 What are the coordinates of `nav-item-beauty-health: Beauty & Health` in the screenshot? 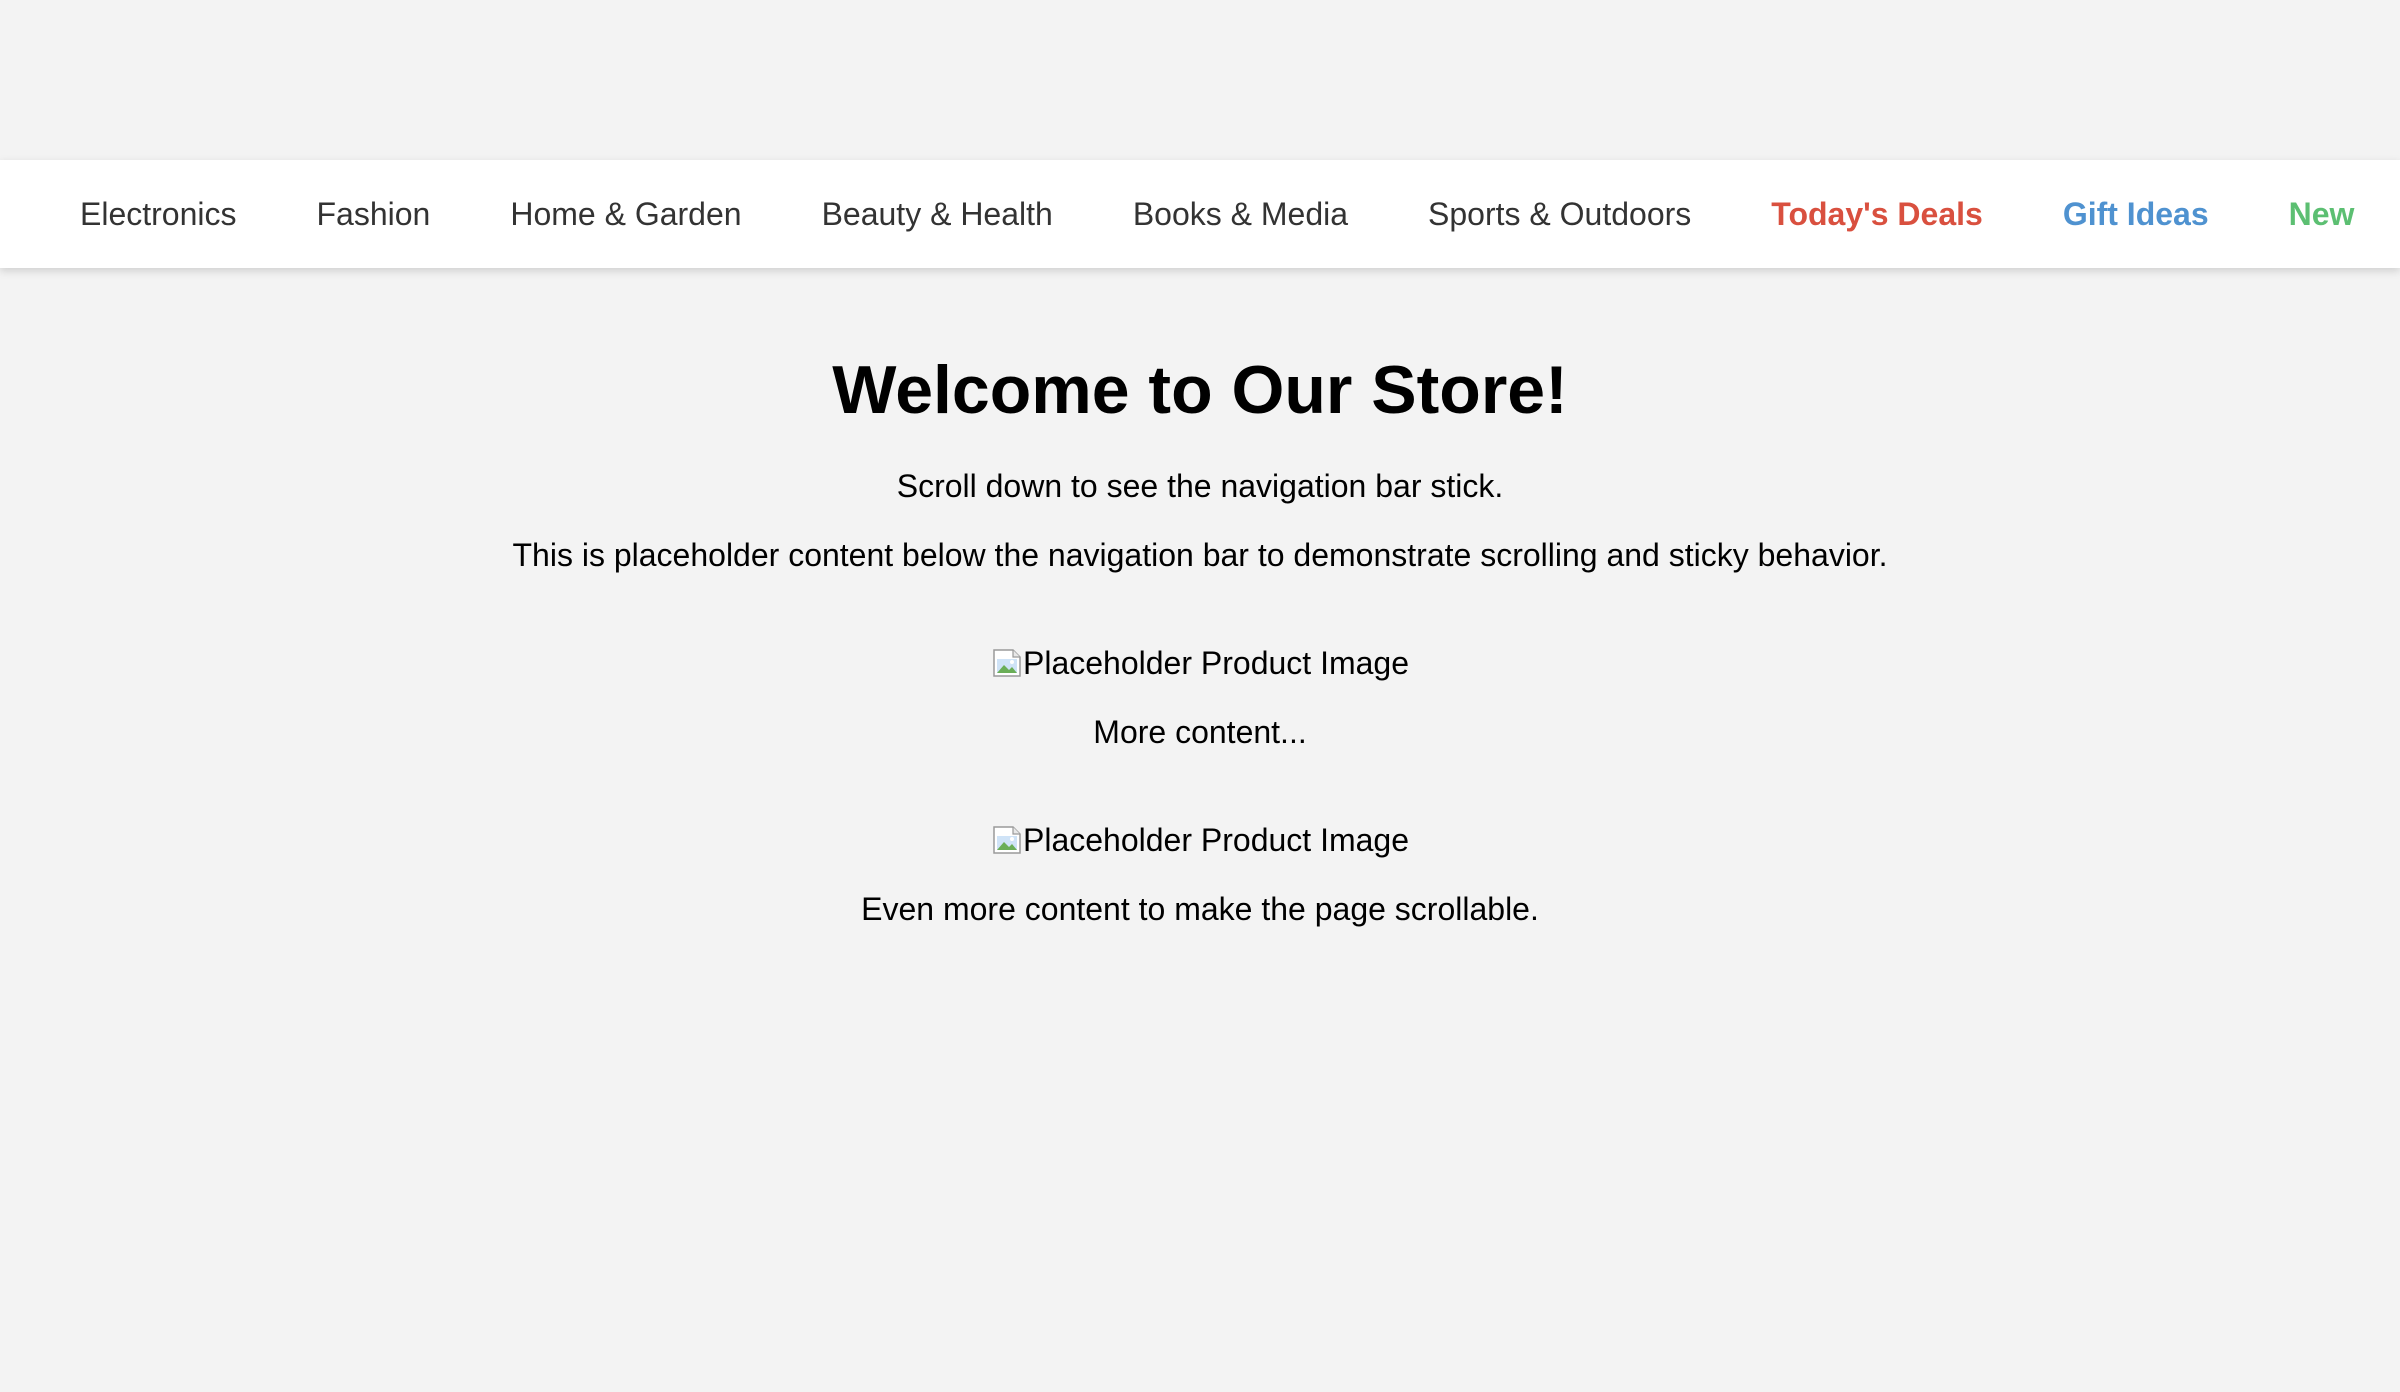 It's located at (937, 214).